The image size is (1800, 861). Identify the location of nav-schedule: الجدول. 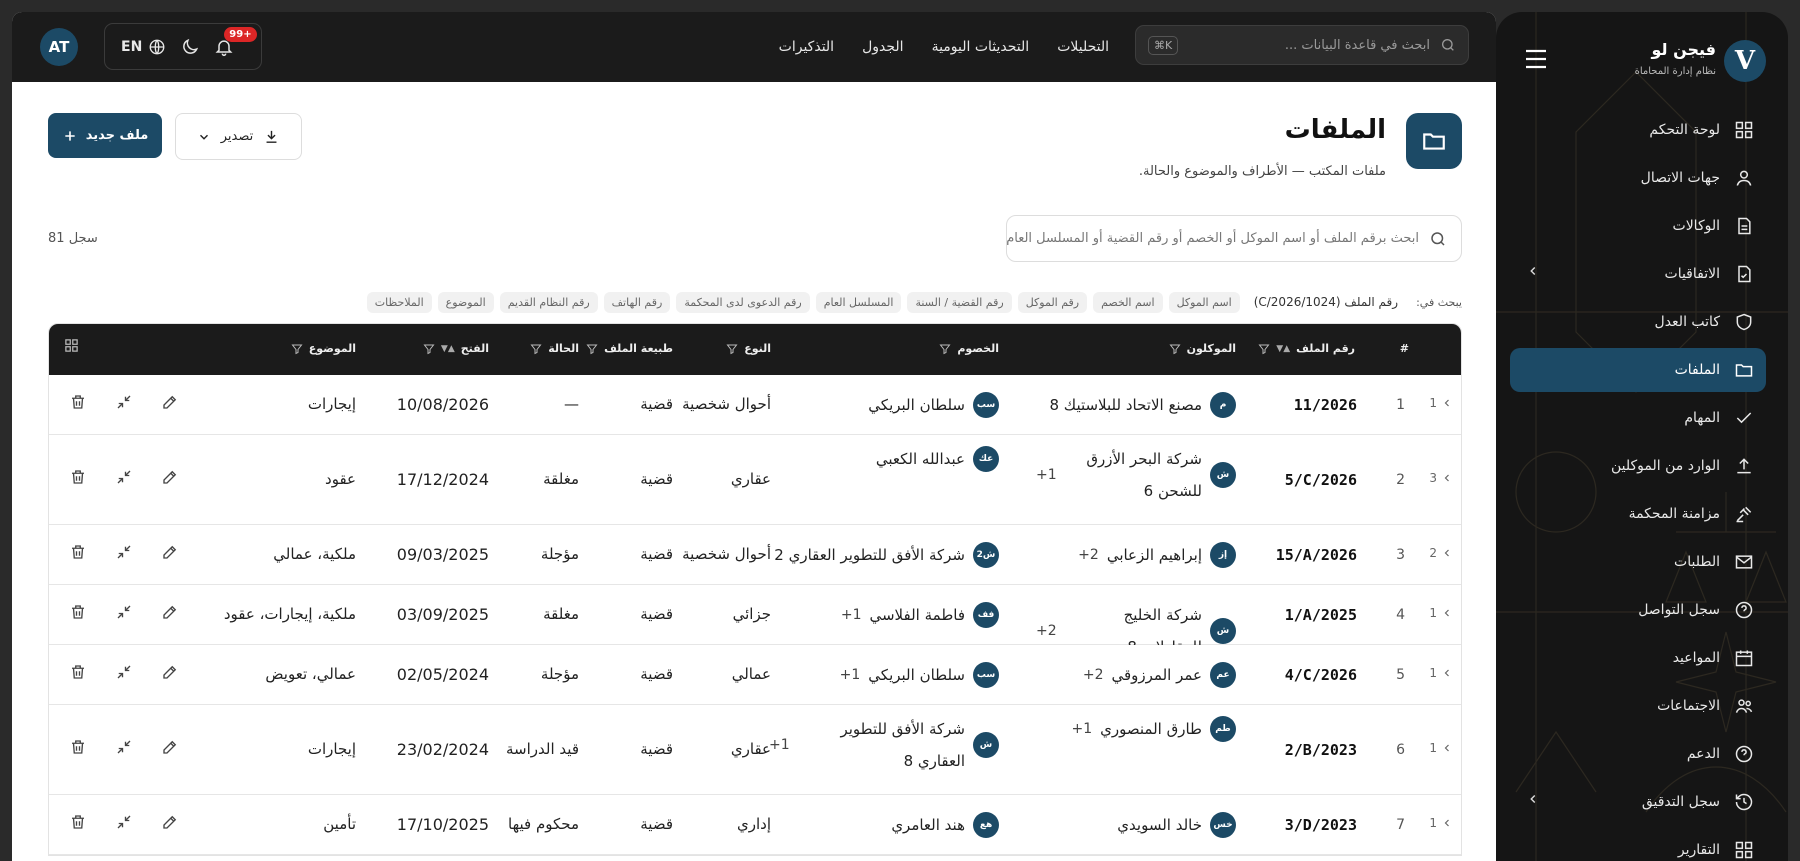
(882, 47).